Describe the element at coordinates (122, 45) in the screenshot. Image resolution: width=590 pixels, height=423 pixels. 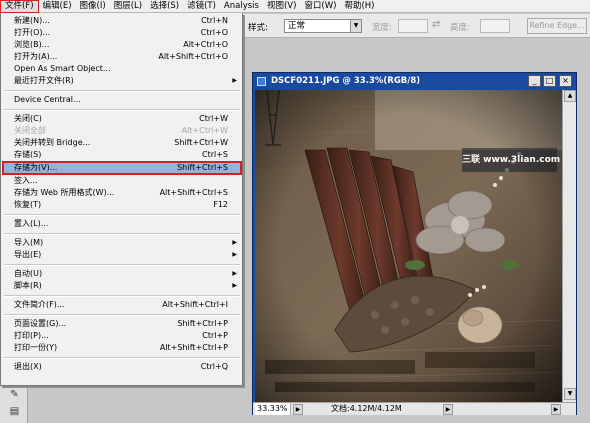
I see `menu-item-browse: 浏览(B)... Alt+Ctrl+O` at that location.